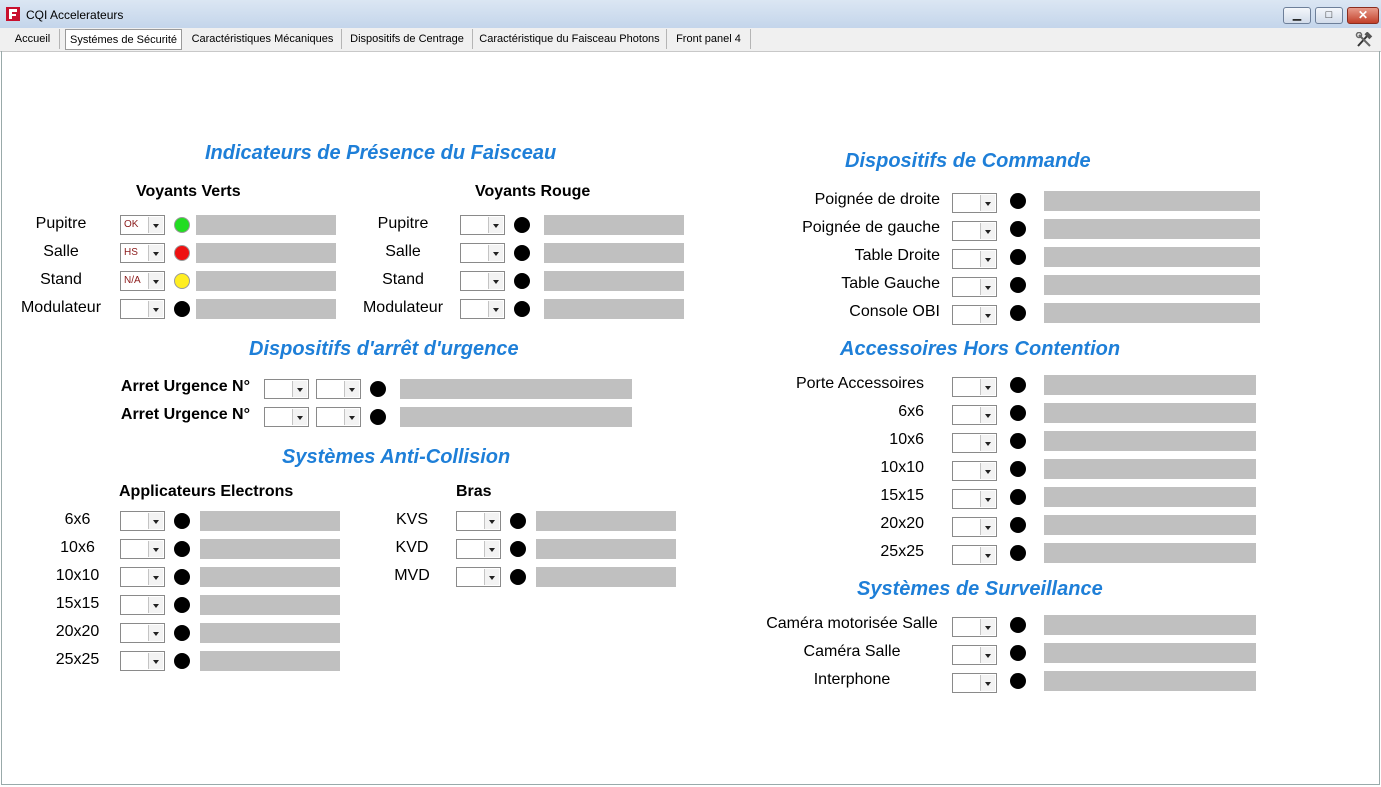 This screenshot has height=787, width=1381. Describe the element at coordinates (1364, 40) in the screenshot. I see `hammer-wrench-icon` at that location.